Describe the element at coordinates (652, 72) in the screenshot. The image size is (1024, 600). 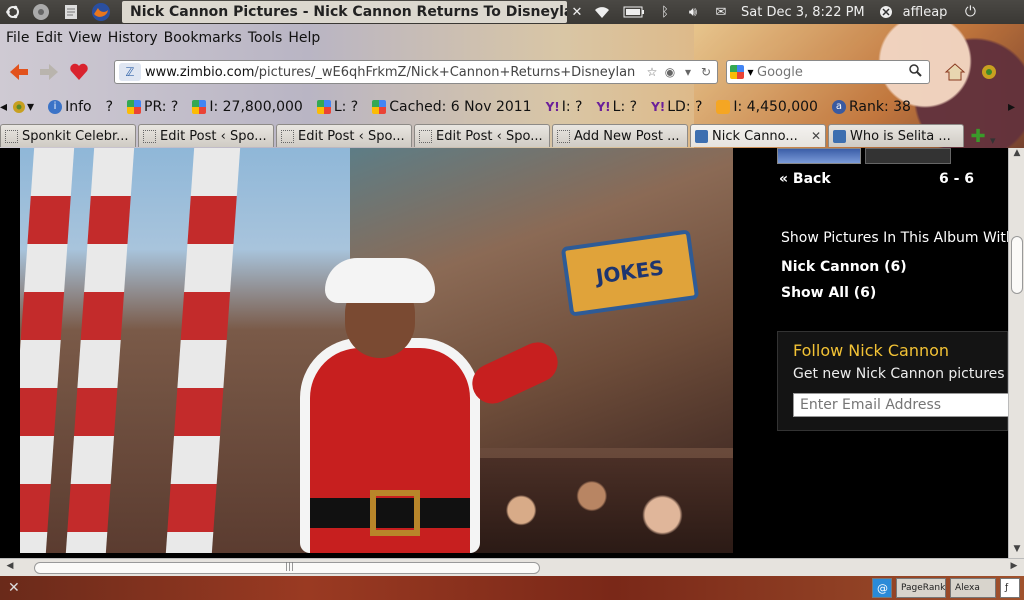
I see `bookmark-star-icon: ☆` at that location.